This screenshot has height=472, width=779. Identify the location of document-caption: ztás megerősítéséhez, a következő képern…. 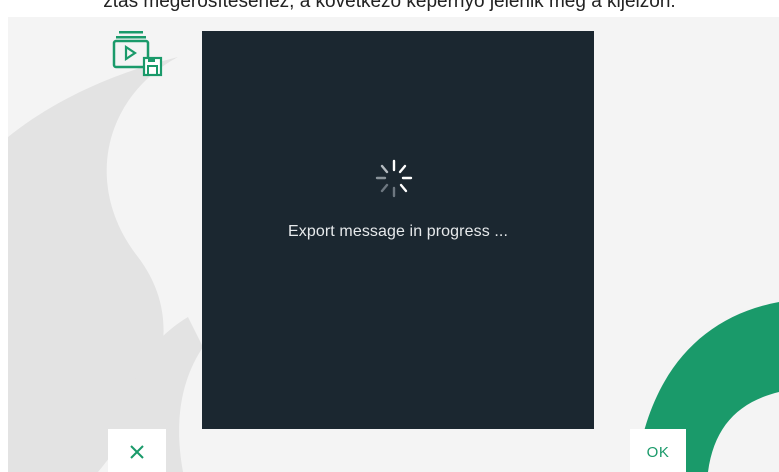
(389, 6).